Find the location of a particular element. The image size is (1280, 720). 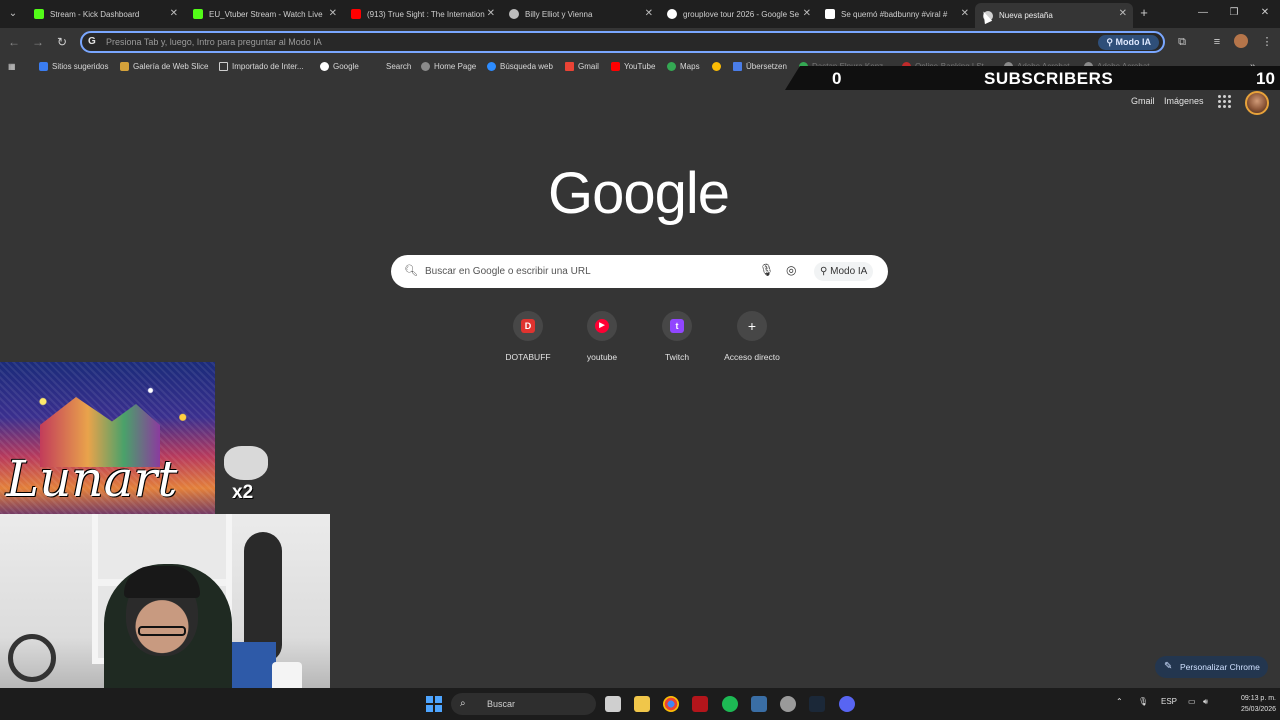

tab-kick-dashboard: Stream - Kick Dashboard ✕ is located at coordinates (105, 14).